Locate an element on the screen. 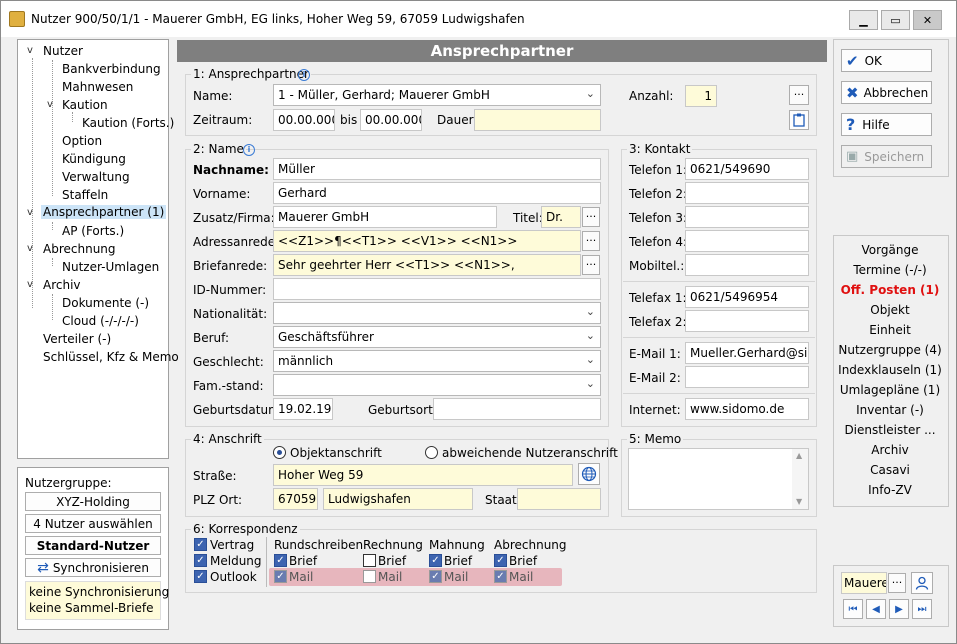 This screenshot has height=644, width=957. tree-item-schluessel: Schlüssel, Kfz & Memo is located at coordinates (111, 357).